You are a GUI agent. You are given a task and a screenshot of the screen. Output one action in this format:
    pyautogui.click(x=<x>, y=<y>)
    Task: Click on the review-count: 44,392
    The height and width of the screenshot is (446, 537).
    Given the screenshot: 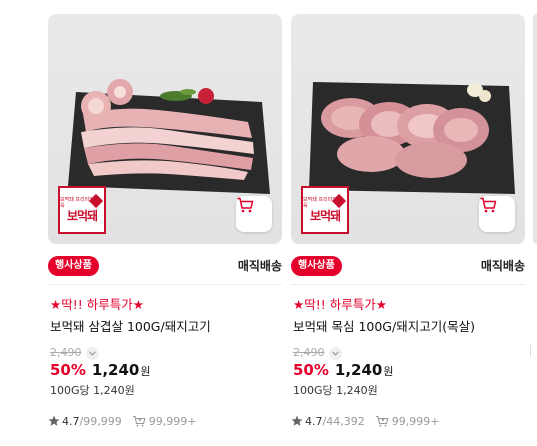 What is the action you would take?
    pyautogui.click(x=345, y=421)
    